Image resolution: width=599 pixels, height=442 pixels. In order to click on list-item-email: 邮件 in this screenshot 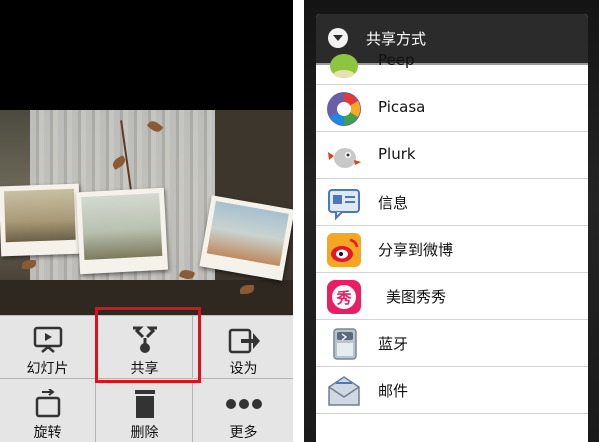, I will do `click(452, 390)`.